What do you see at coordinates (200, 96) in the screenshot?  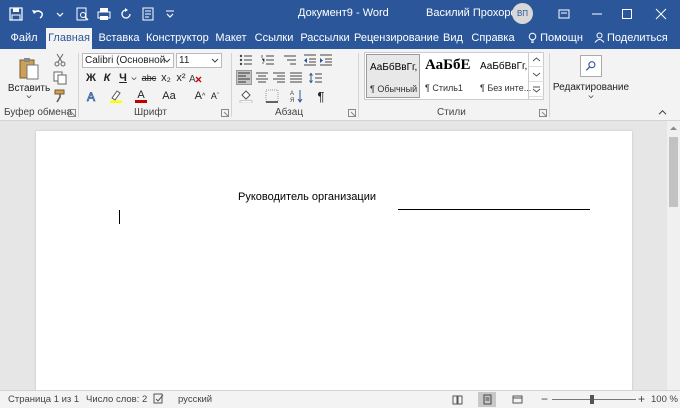 I see `grow-font-button: A ^` at bounding box center [200, 96].